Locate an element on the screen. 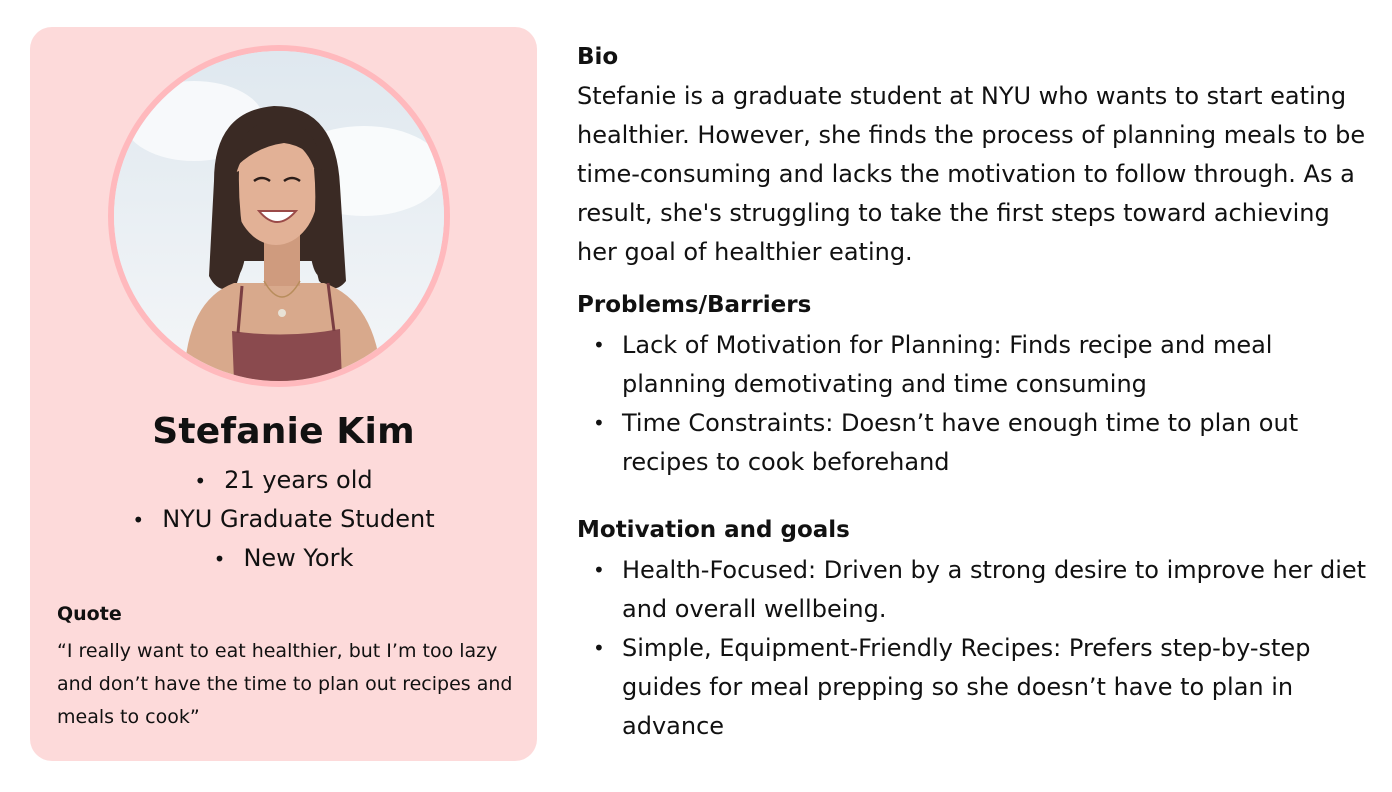 The width and height of the screenshot is (1392, 792). fact-location: New York is located at coordinates (283, 558).